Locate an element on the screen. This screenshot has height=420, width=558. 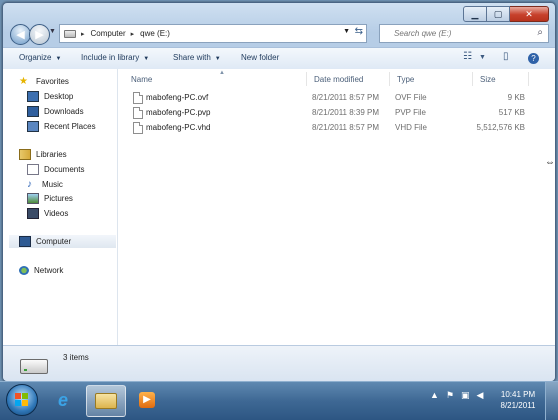
nav-item-documents: Documents is located at coordinates (55, 169).